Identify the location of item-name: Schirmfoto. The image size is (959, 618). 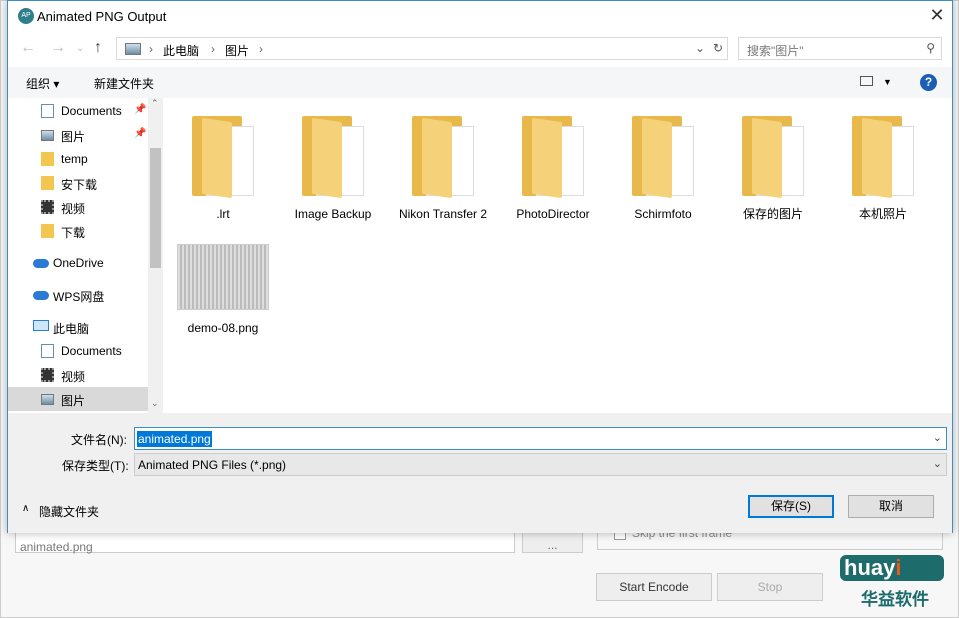
(663, 214).